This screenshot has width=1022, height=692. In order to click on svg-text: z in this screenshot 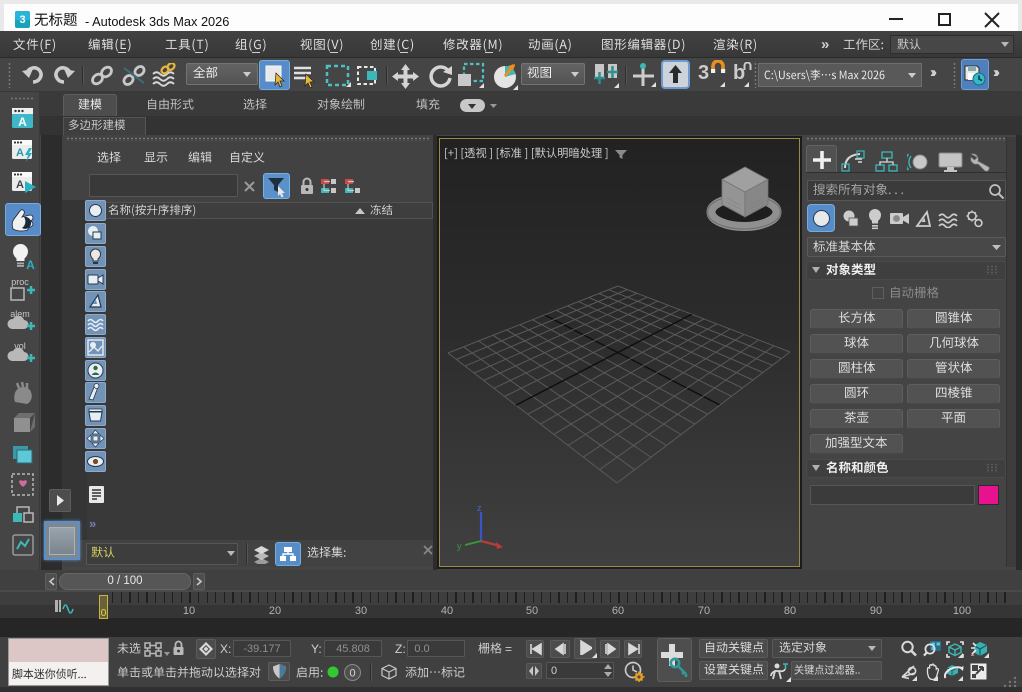, I will do `click(479, 508)`.